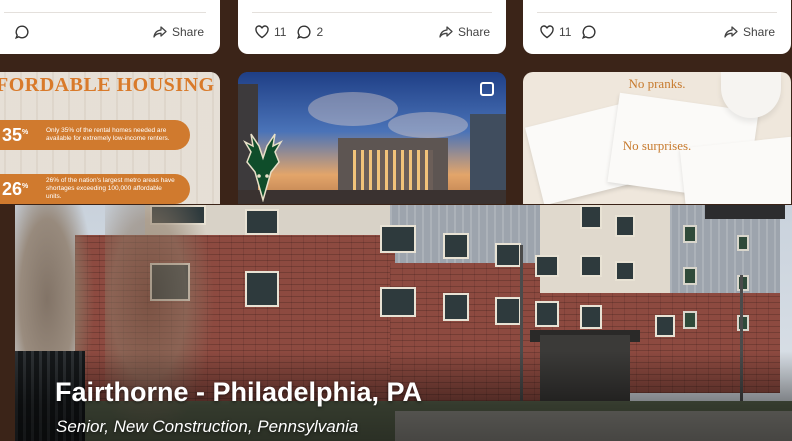 The height and width of the screenshot is (441, 792). Describe the element at coordinates (725, 255) in the screenshot. I see `metal-siding` at that location.